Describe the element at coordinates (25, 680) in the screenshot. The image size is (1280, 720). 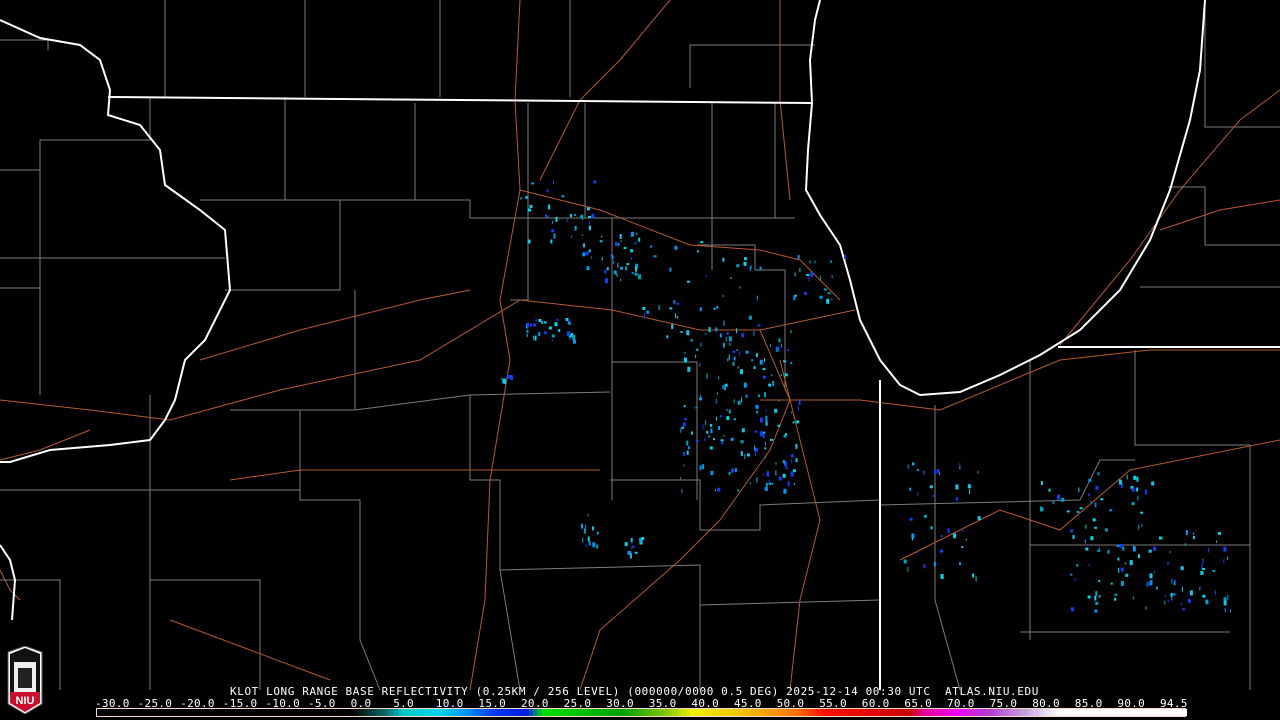
I see `niu-logo: NIU` at that location.